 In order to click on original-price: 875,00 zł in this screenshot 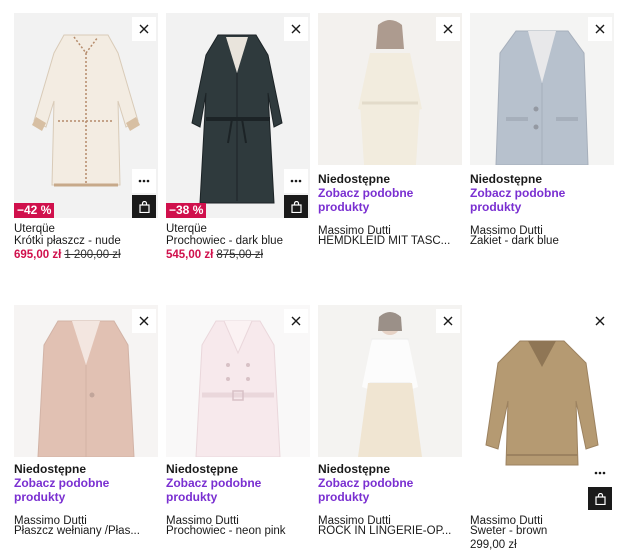, I will do `click(240, 255)`.